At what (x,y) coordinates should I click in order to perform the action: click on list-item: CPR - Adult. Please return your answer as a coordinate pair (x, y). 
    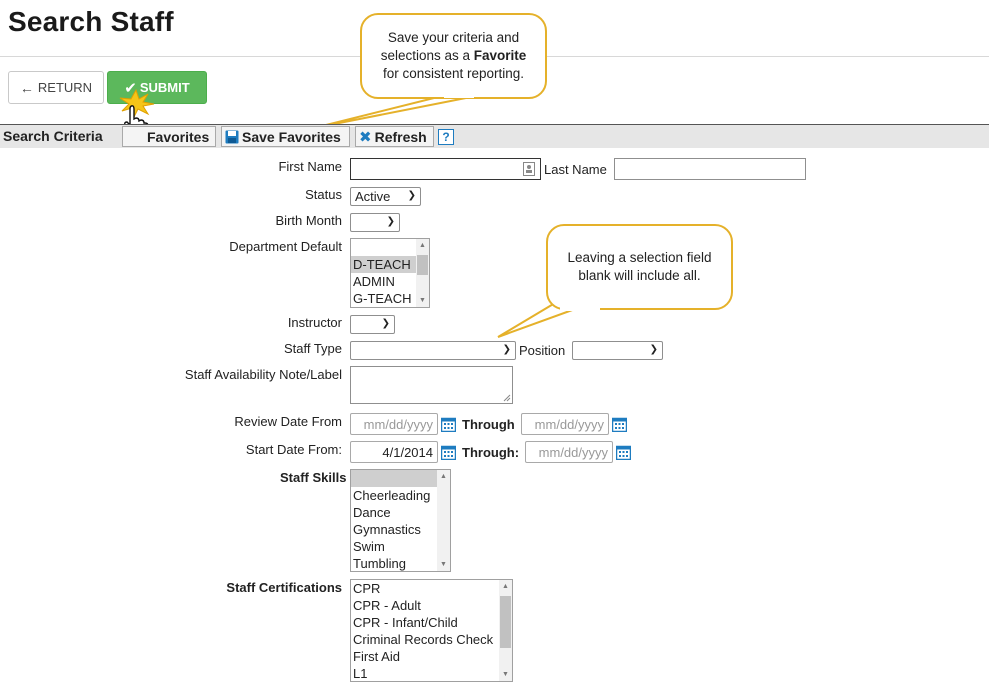
    Looking at the image, I should click on (431, 605).